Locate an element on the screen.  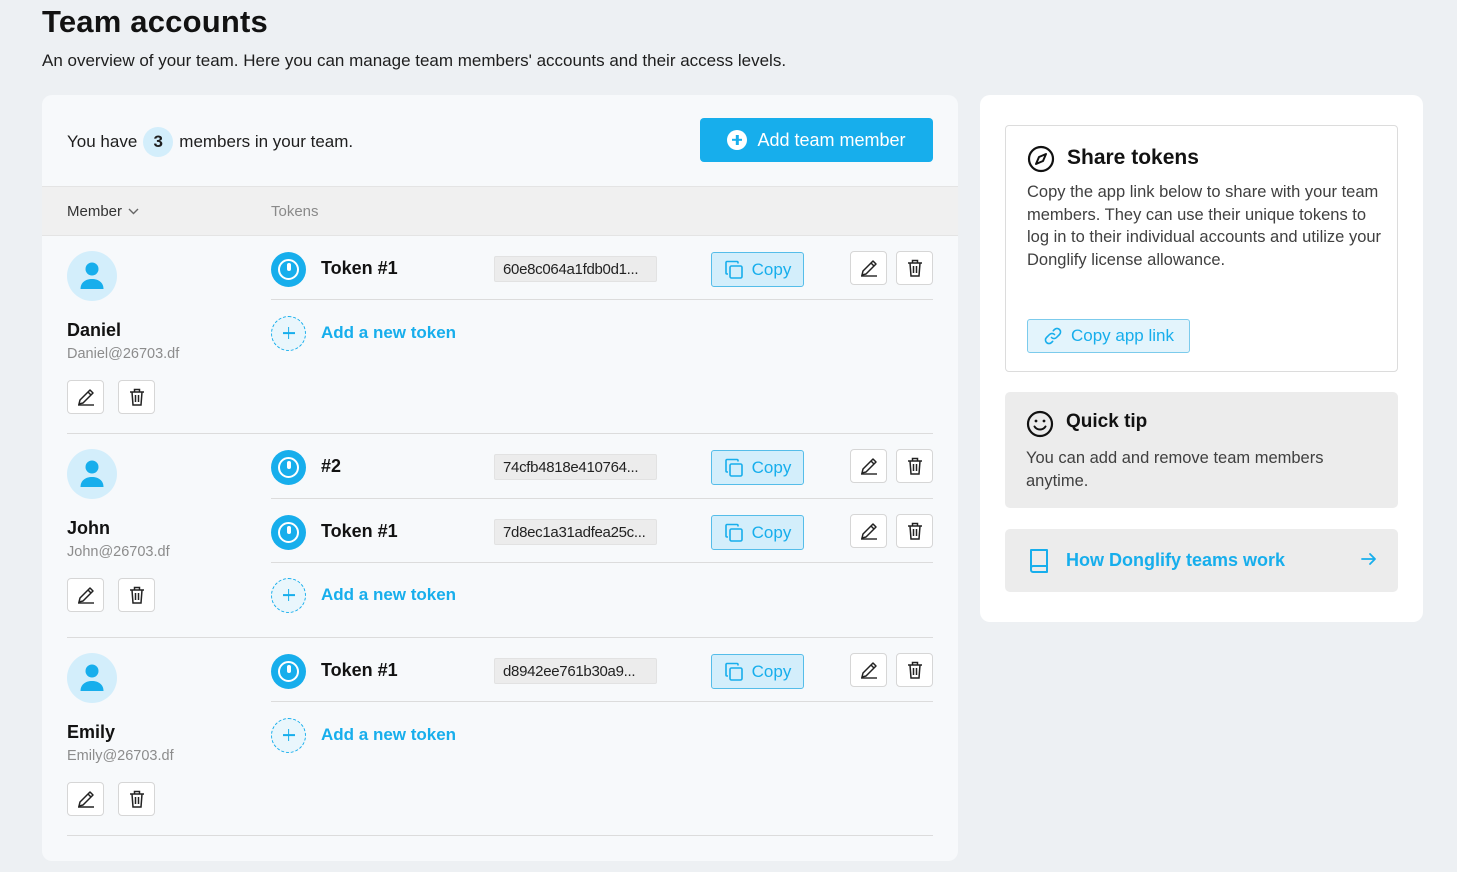
how-teams-work-label: How Donglify teams work is located at coordinates (1176, 560).